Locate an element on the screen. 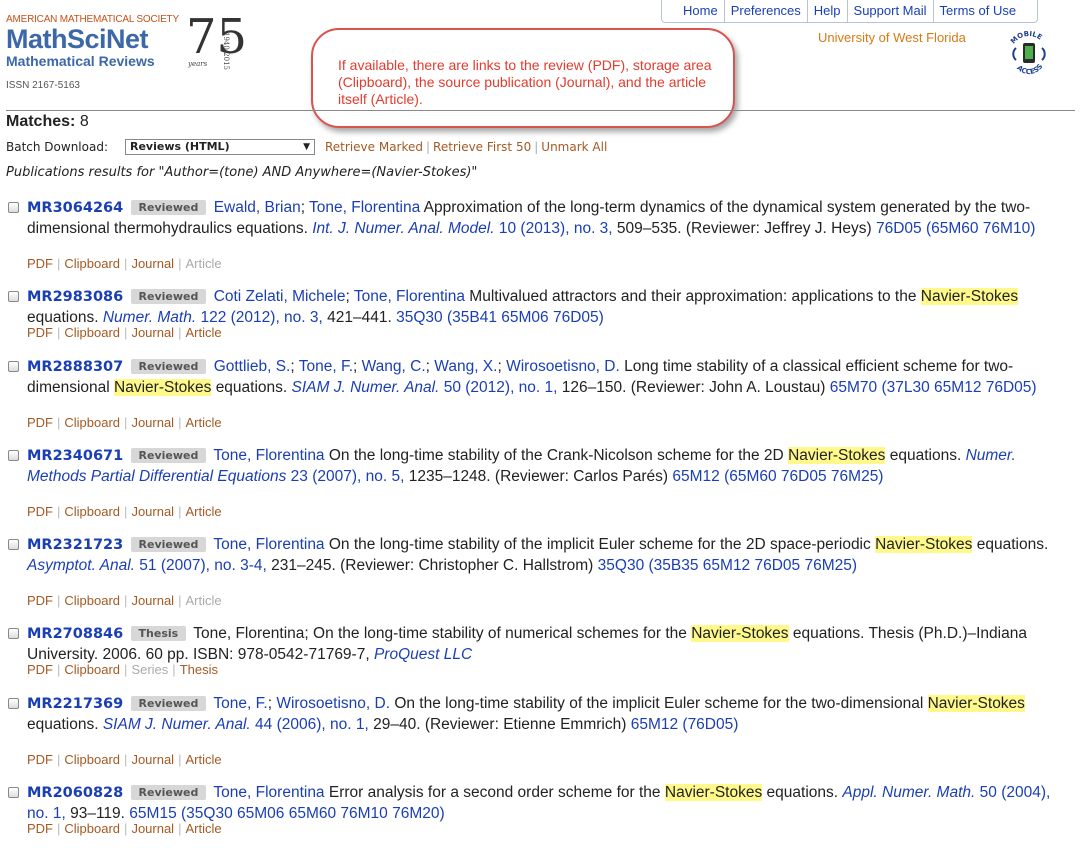 Image resolution: width=1090 pixels, height=849 pixels. mr-number-link: MR2340671 is located at coordinates (75, 456).